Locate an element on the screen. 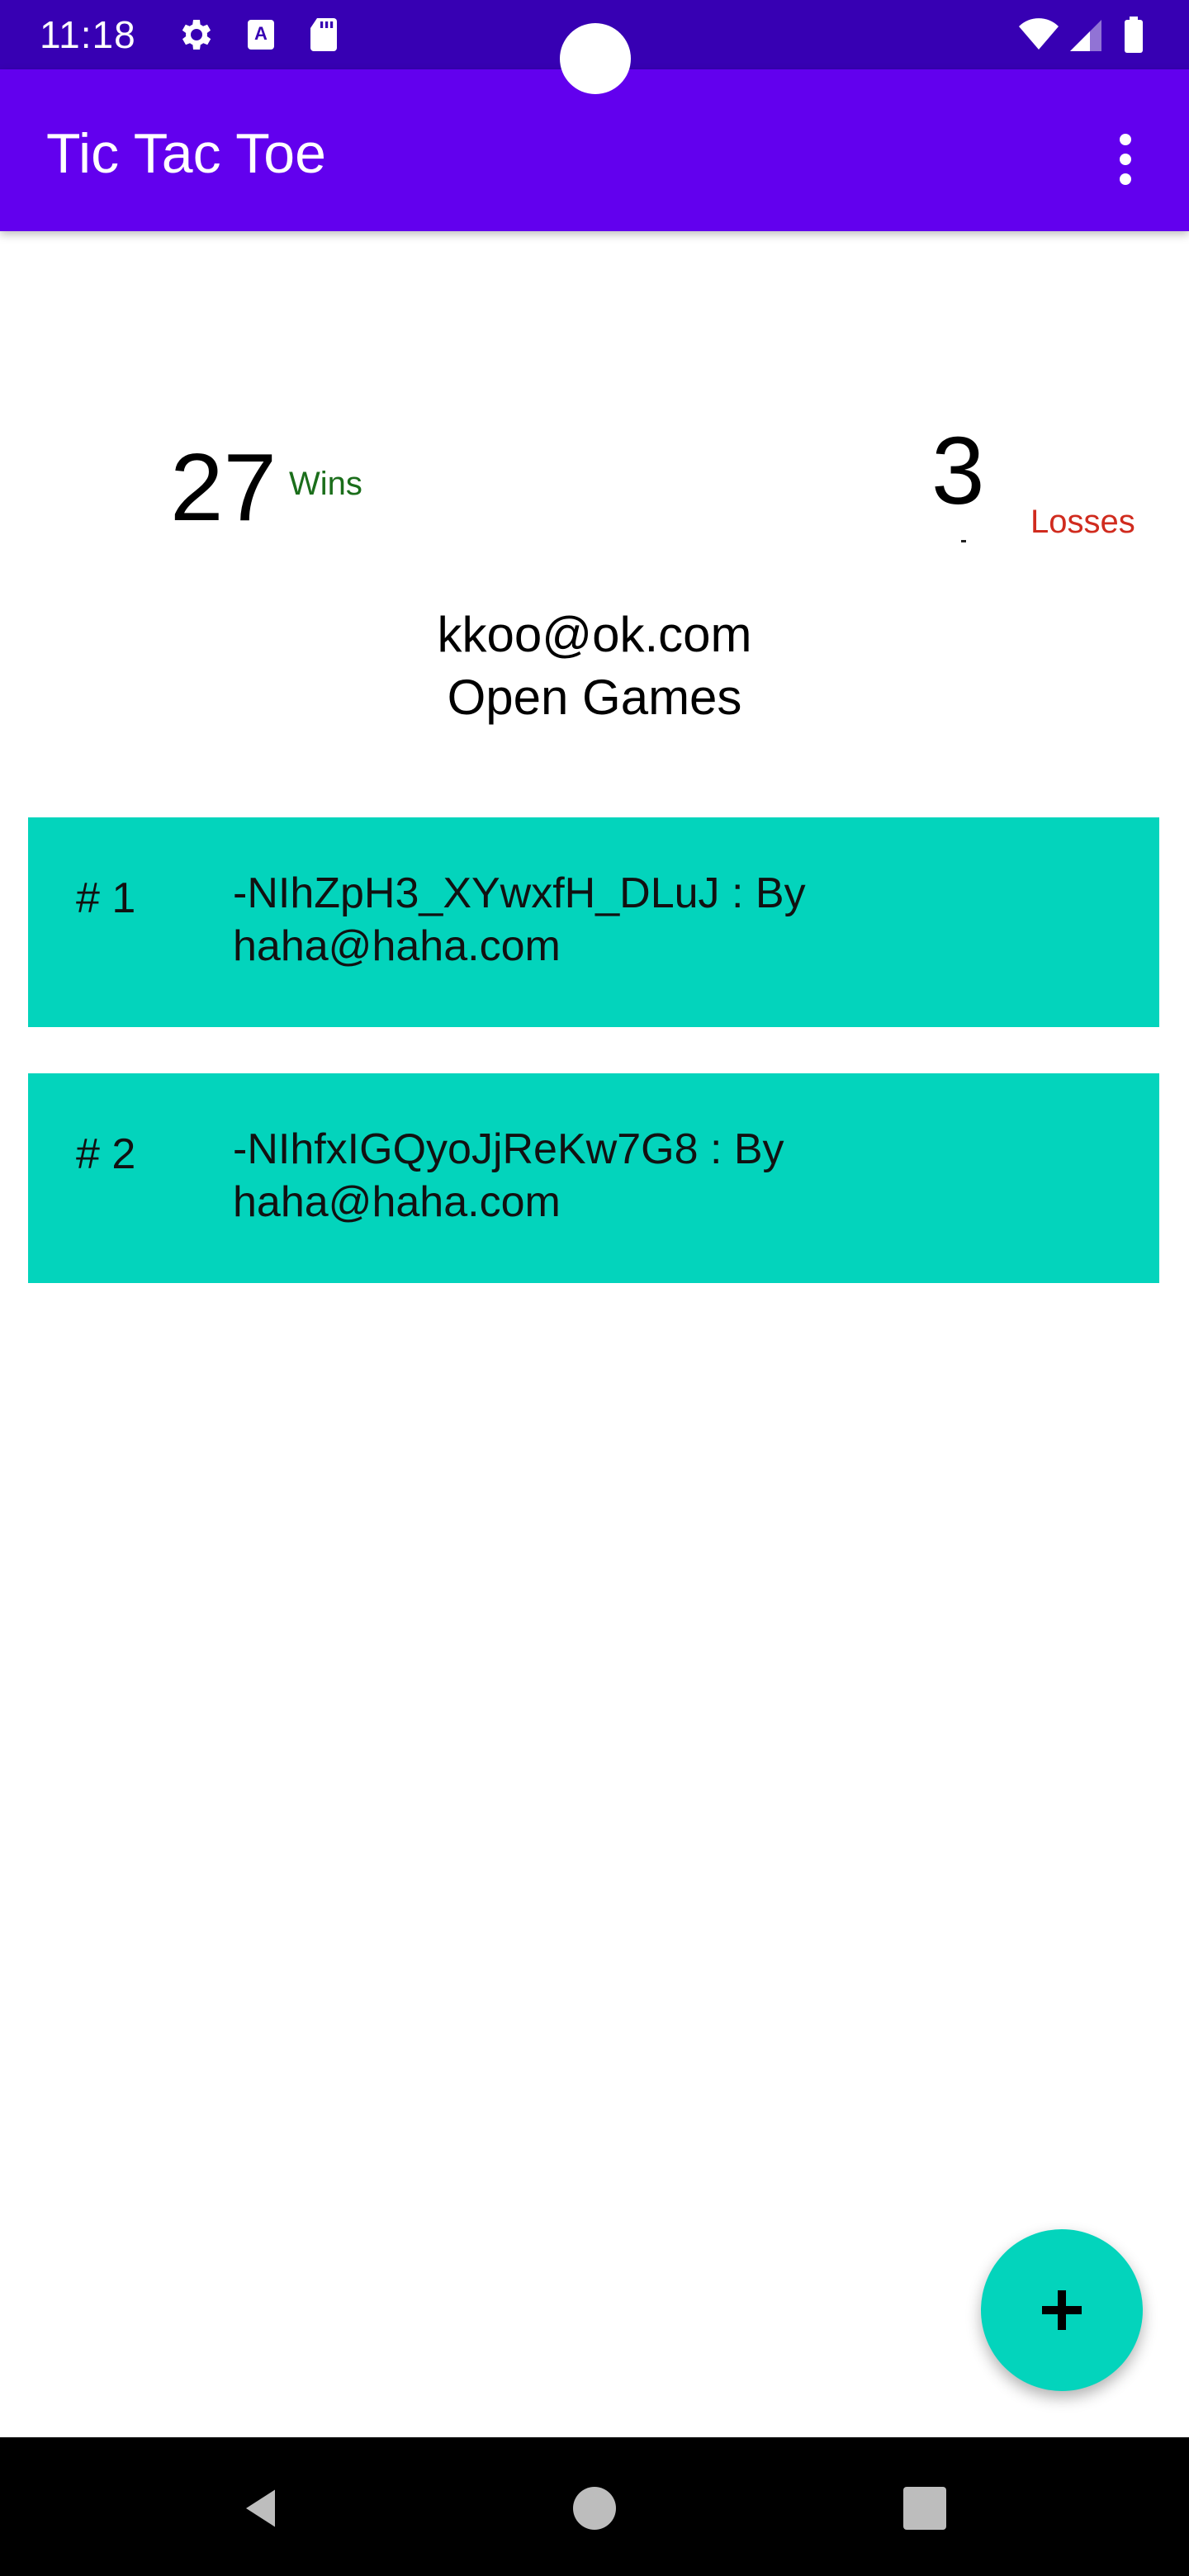 The width and height of the screenshot is (1189, 2576). back-icon is located at coordinates (262, 2508).